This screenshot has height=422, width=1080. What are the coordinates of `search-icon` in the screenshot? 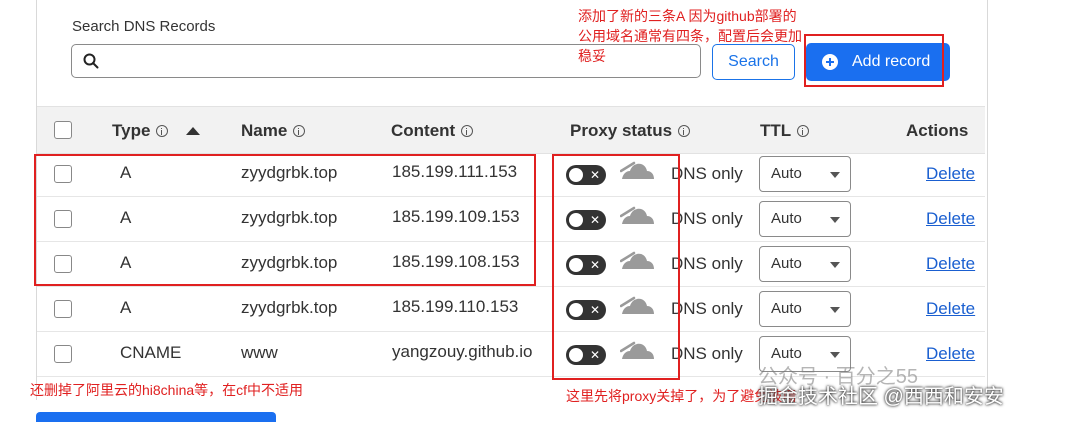 It's located at (91, 61).